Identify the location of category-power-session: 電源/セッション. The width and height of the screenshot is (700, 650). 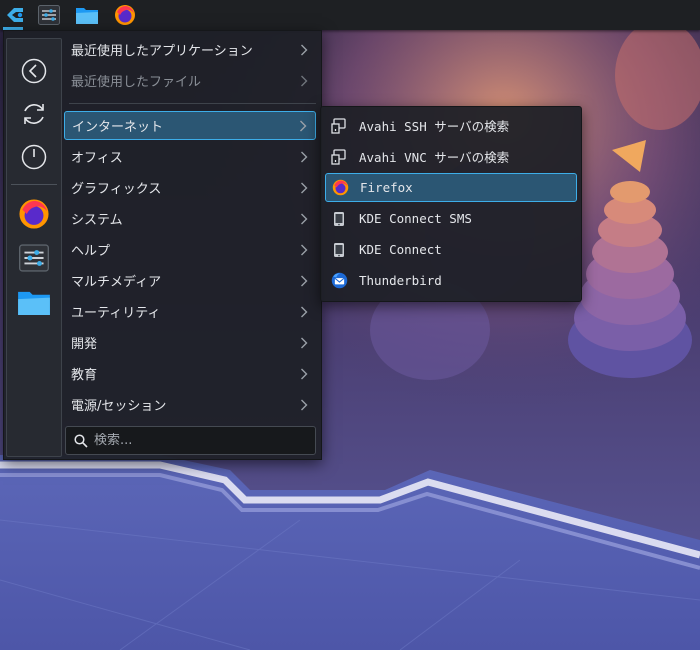
(190, 404).